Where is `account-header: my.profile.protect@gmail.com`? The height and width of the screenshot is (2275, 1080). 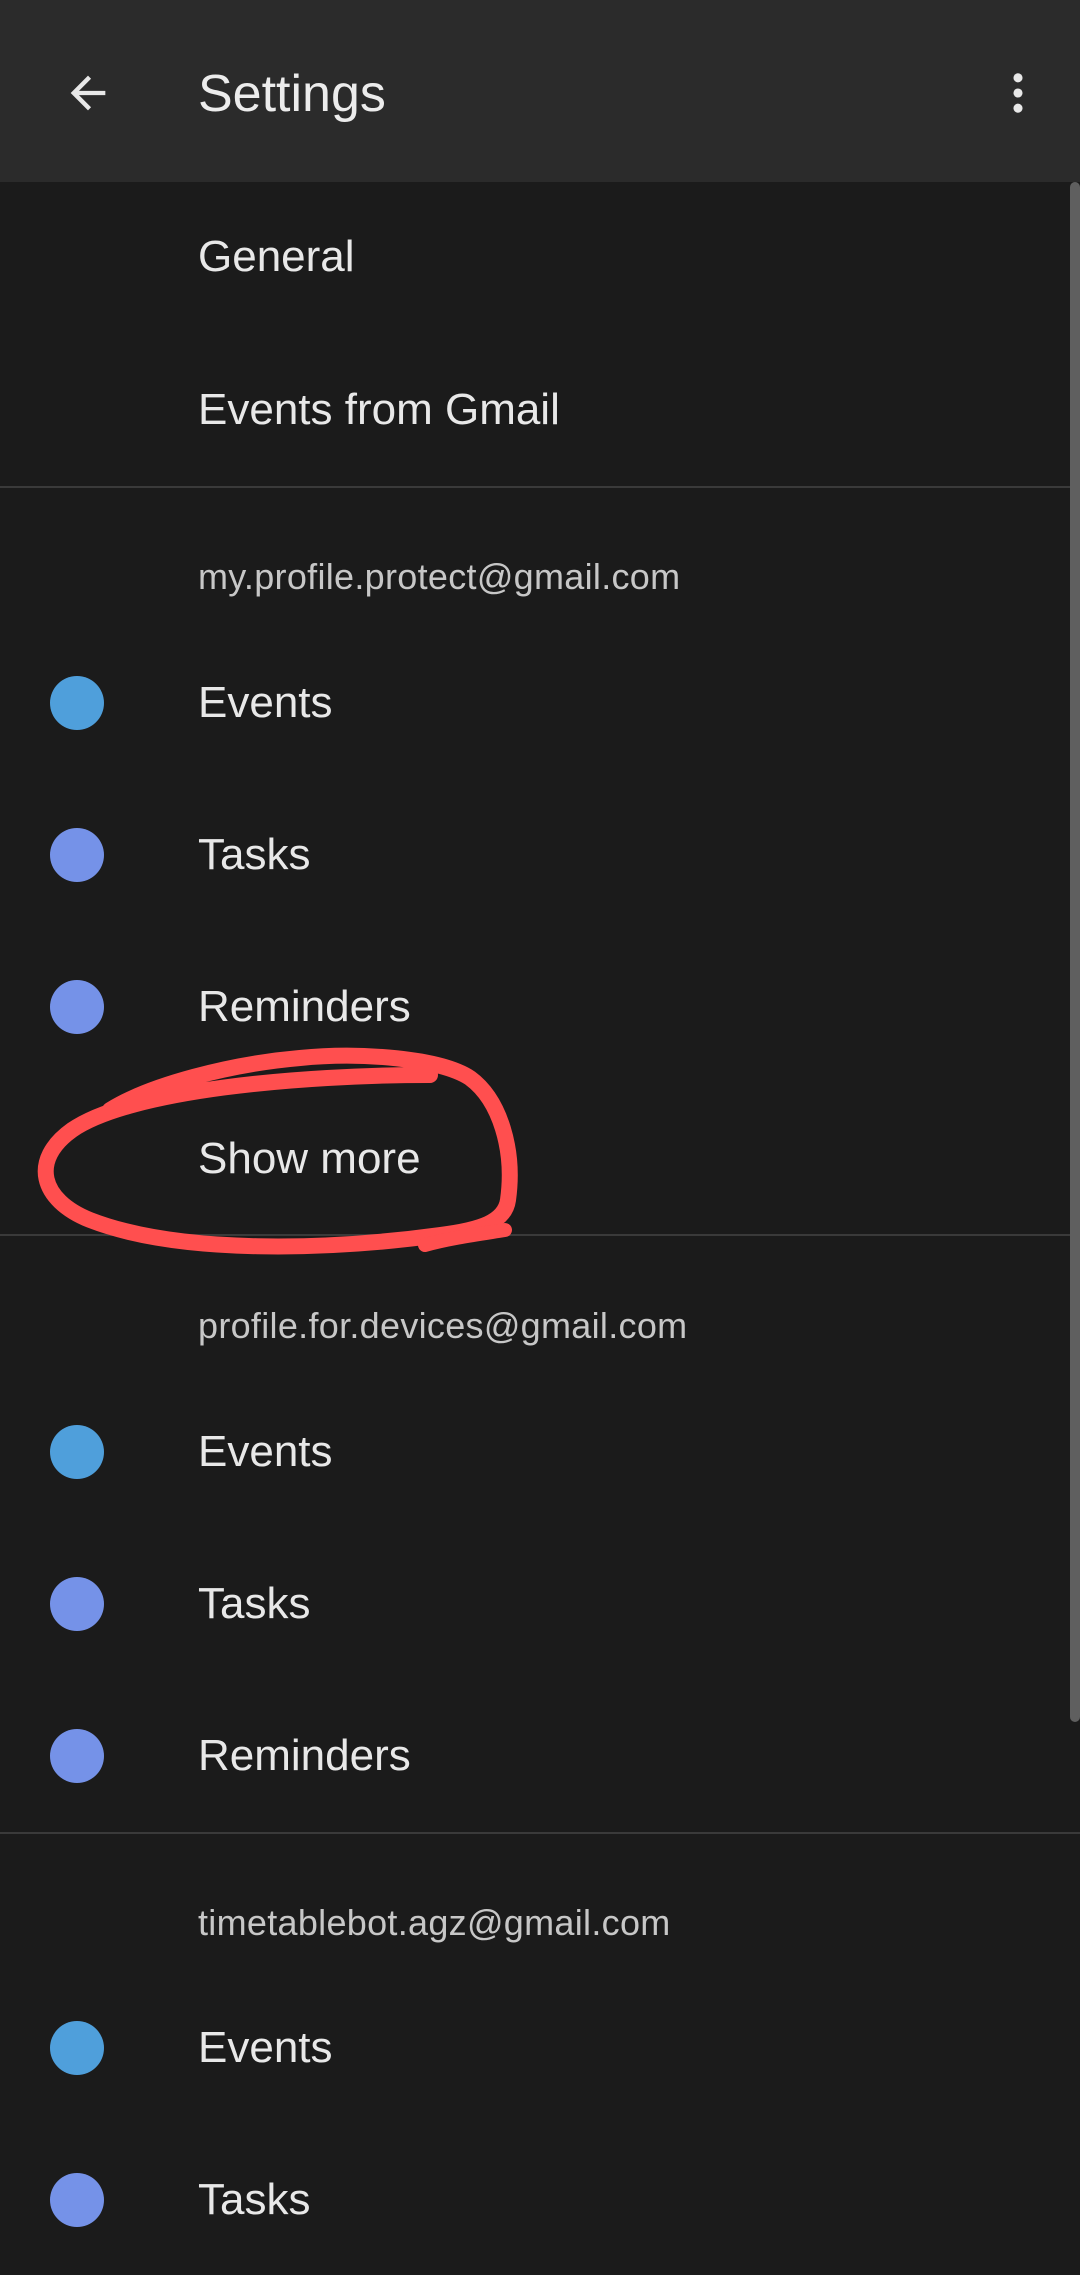 account-header: my.profile.protect@gmail.com is located at coordinates (439, 576).